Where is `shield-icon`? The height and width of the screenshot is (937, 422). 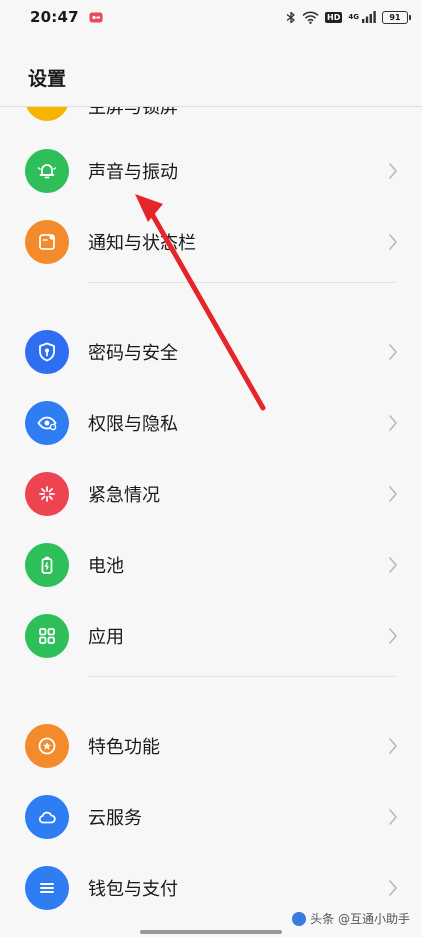 shield-icon is located at coordinates (47, 352).